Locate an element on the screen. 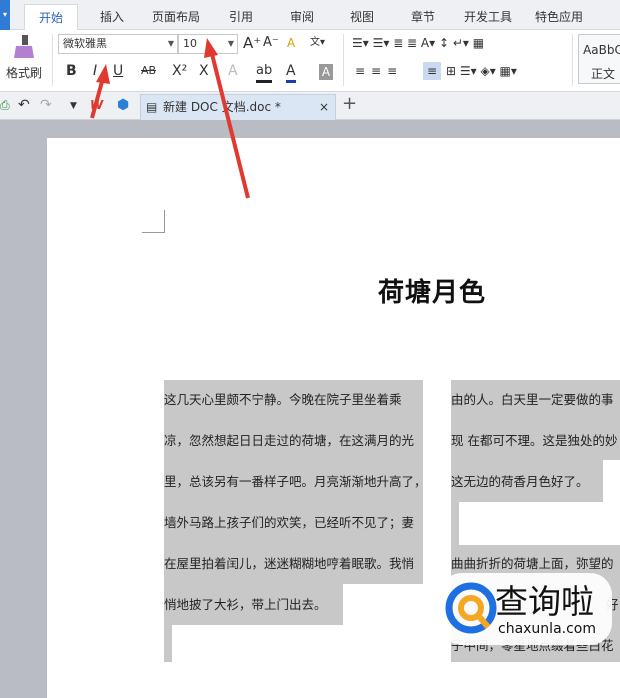  watermark: 查询啦 chaxunla.com is located at coordinates (526, 609).